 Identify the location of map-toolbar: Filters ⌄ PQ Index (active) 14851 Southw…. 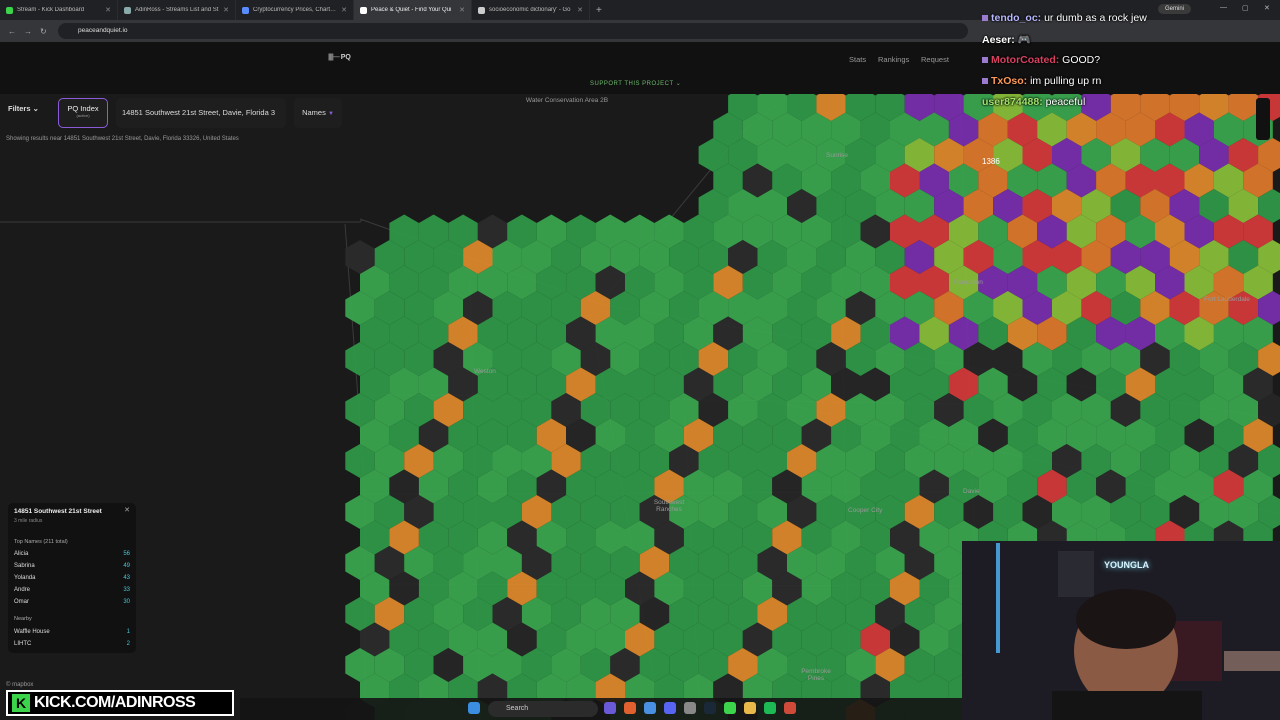
(185, 114).